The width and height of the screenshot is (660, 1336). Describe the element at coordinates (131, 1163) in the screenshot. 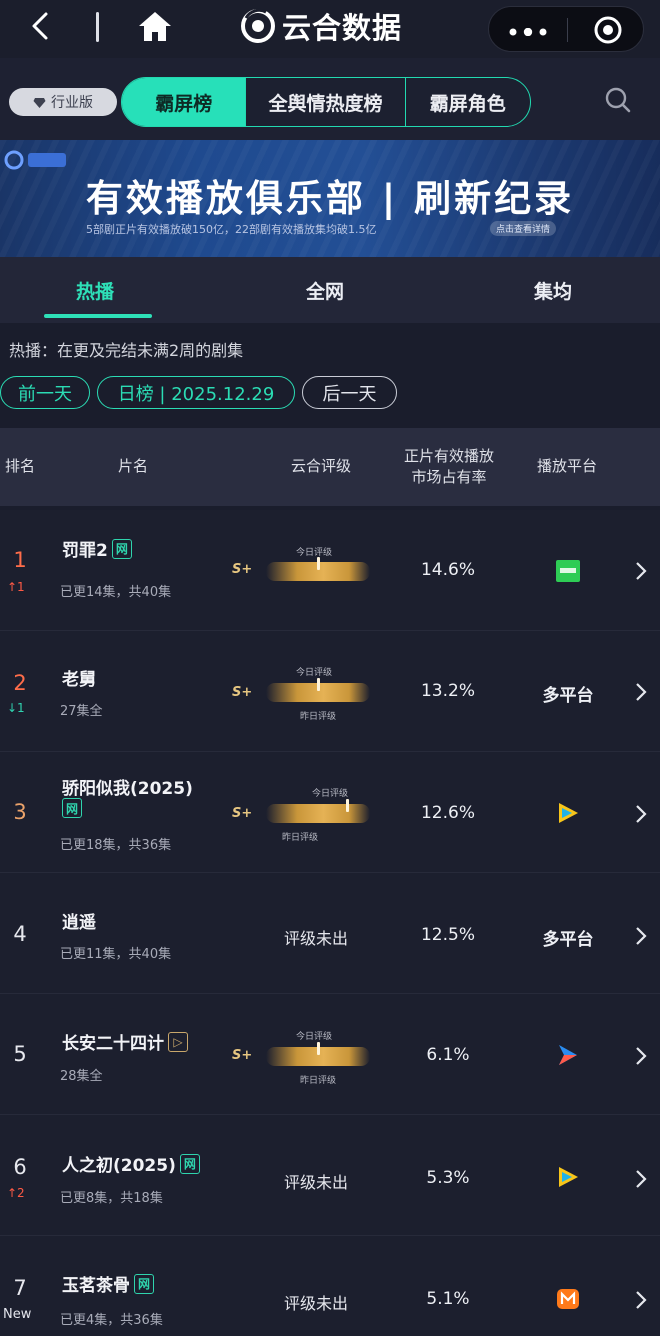

I see `drama-title: 人之初(2025) 网` at that location.